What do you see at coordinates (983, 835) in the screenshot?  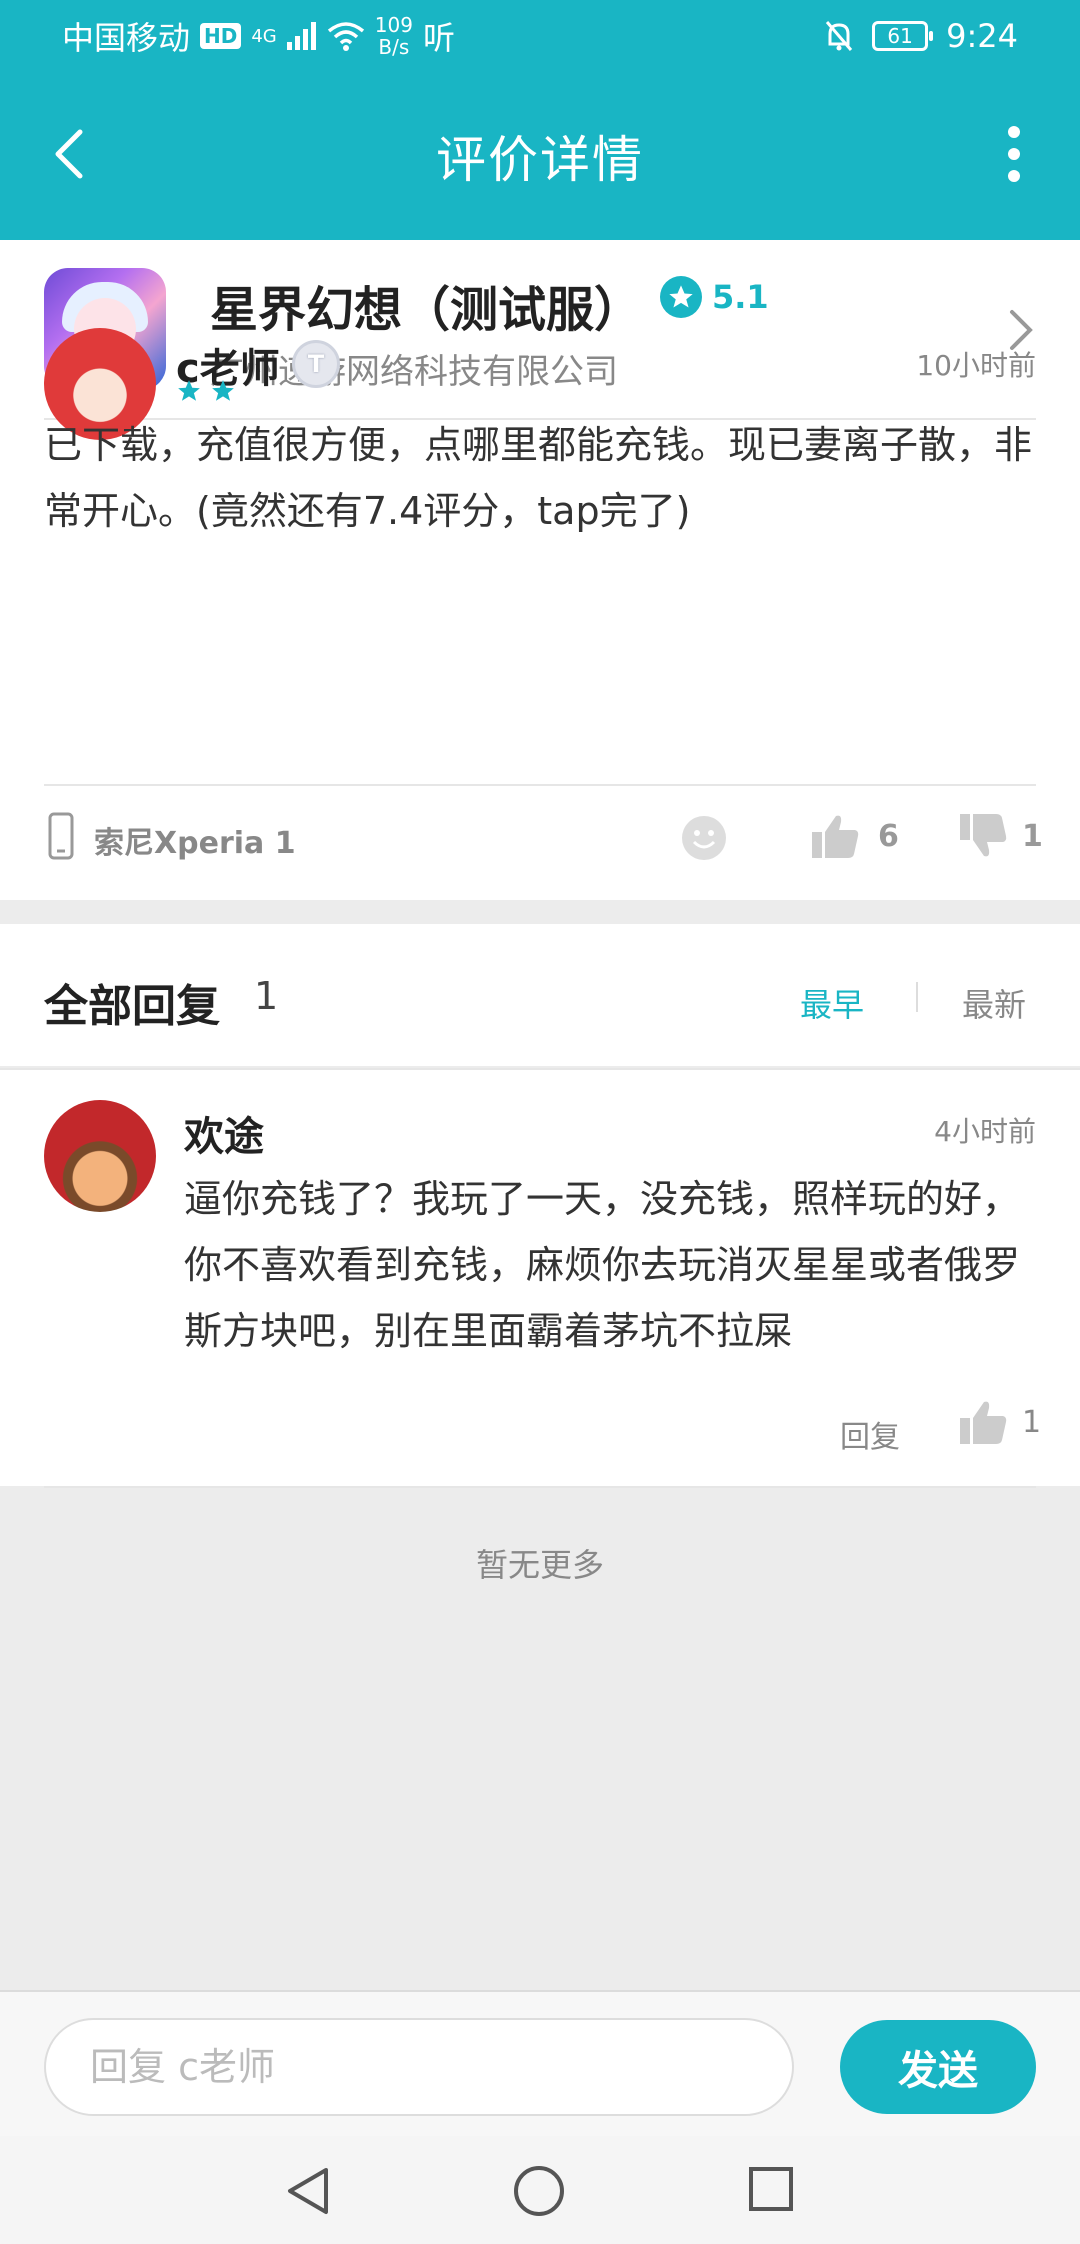 I see `thumbs-down-icon` at bounding box center [983, 835].